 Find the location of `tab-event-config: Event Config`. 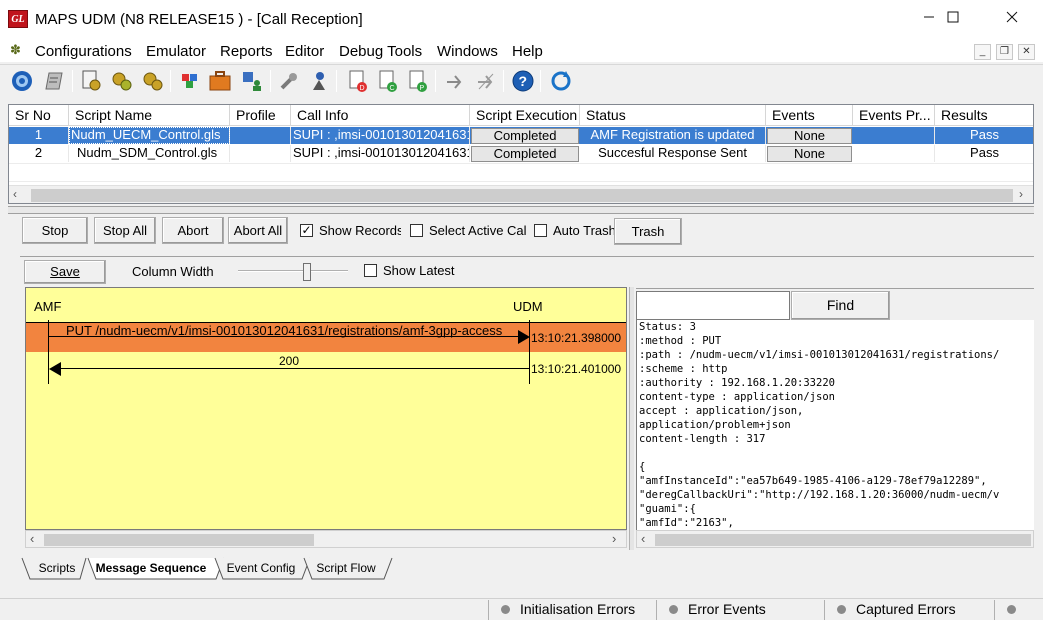

tab-event-config: Event Config is located at coordinates (261, 568).